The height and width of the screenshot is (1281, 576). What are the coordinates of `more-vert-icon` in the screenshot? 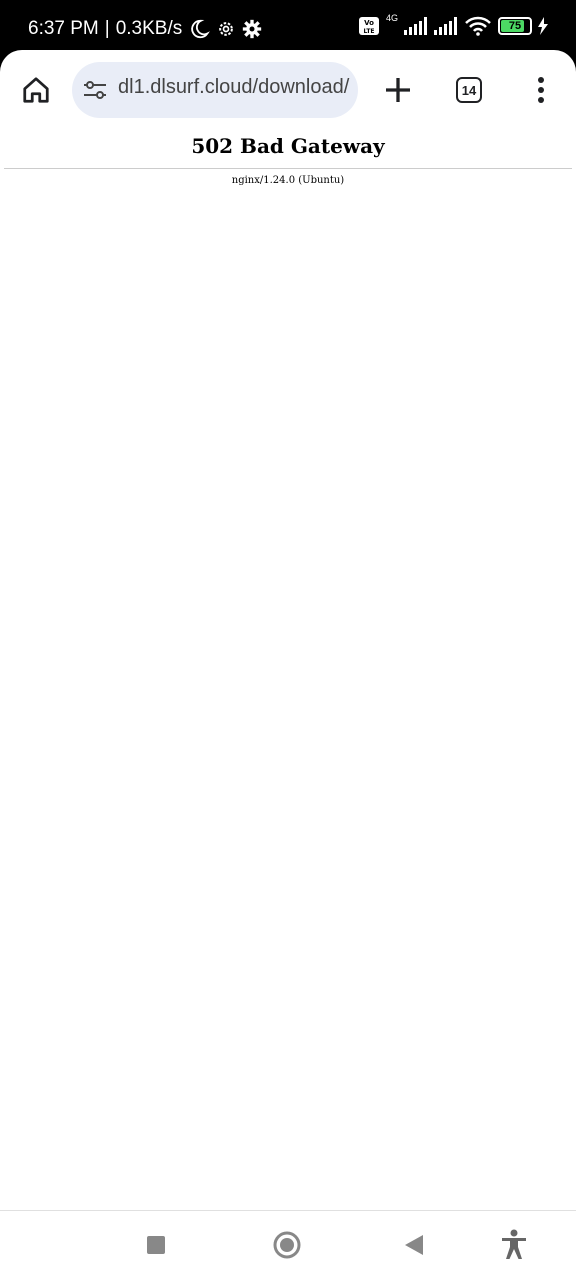 It's located at (541, 90).